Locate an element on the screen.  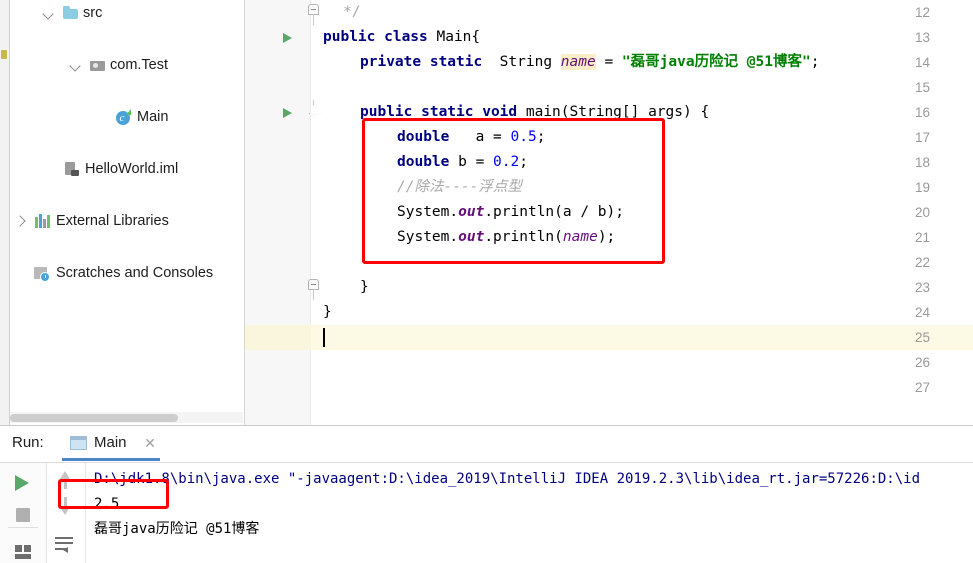
toolbar-divider is located at coordinates (23, 527).